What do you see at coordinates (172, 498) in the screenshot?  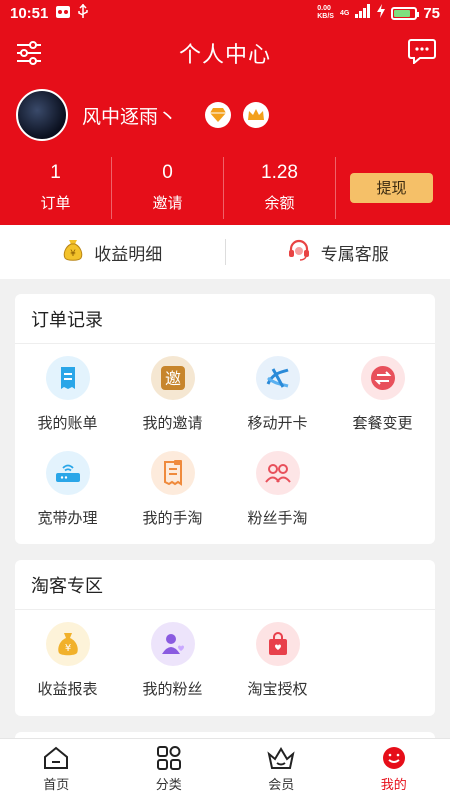 I see `grid-item-my-shoutao: 我的手淘` at bounding box center [172, 498].